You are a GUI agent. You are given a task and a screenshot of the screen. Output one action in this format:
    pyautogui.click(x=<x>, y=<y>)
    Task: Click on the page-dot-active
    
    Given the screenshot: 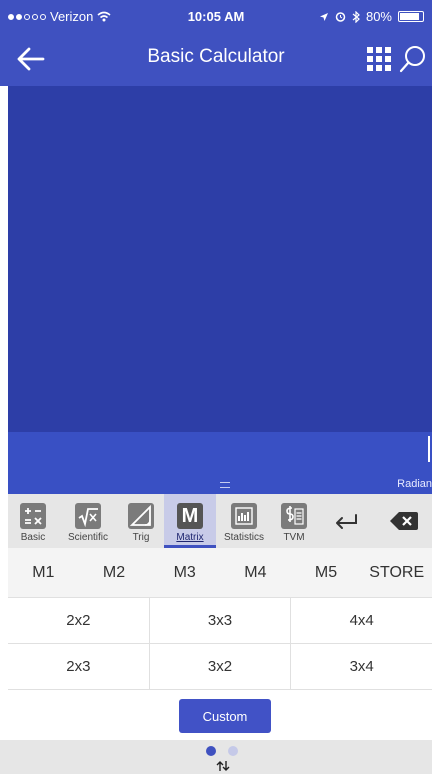 What is the action you would take?
    pyautogui.click(x=211, y=751)
    